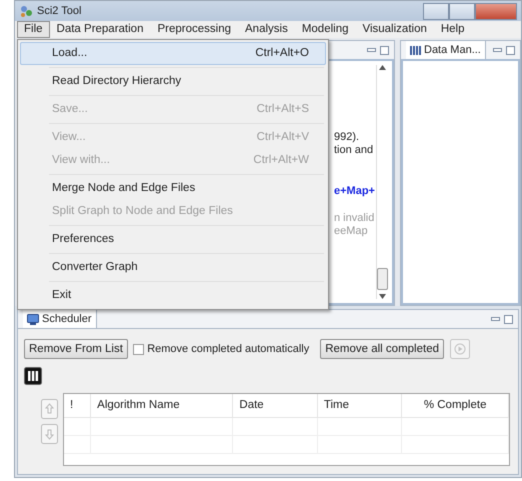  What do you see at coordinates (60, 319) in the screenshot?
I see `panel-tab: Scheduler` at bounding box center [60, 319].